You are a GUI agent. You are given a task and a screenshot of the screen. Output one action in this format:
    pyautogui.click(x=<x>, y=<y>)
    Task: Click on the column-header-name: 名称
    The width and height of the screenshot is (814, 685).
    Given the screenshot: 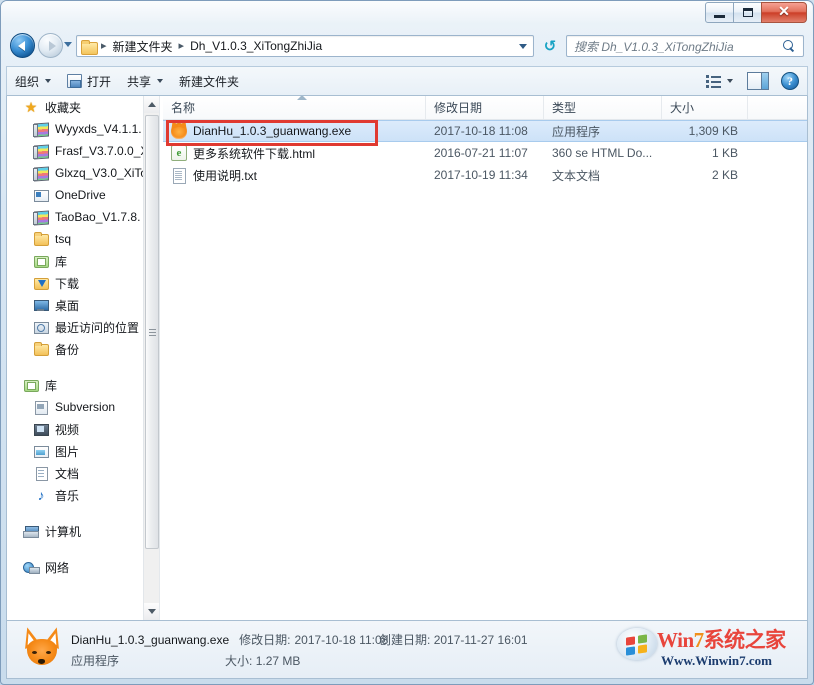 What is the action you would take?
    pyautogui.click(x=294, y=107)
    